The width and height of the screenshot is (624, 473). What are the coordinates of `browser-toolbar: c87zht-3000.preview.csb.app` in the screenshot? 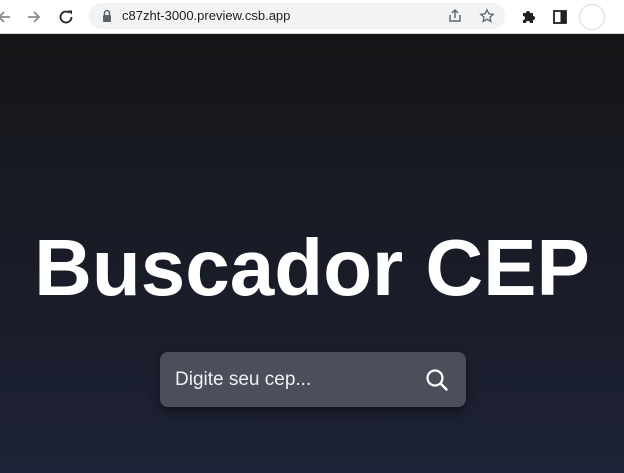 It's located at (312, 17).